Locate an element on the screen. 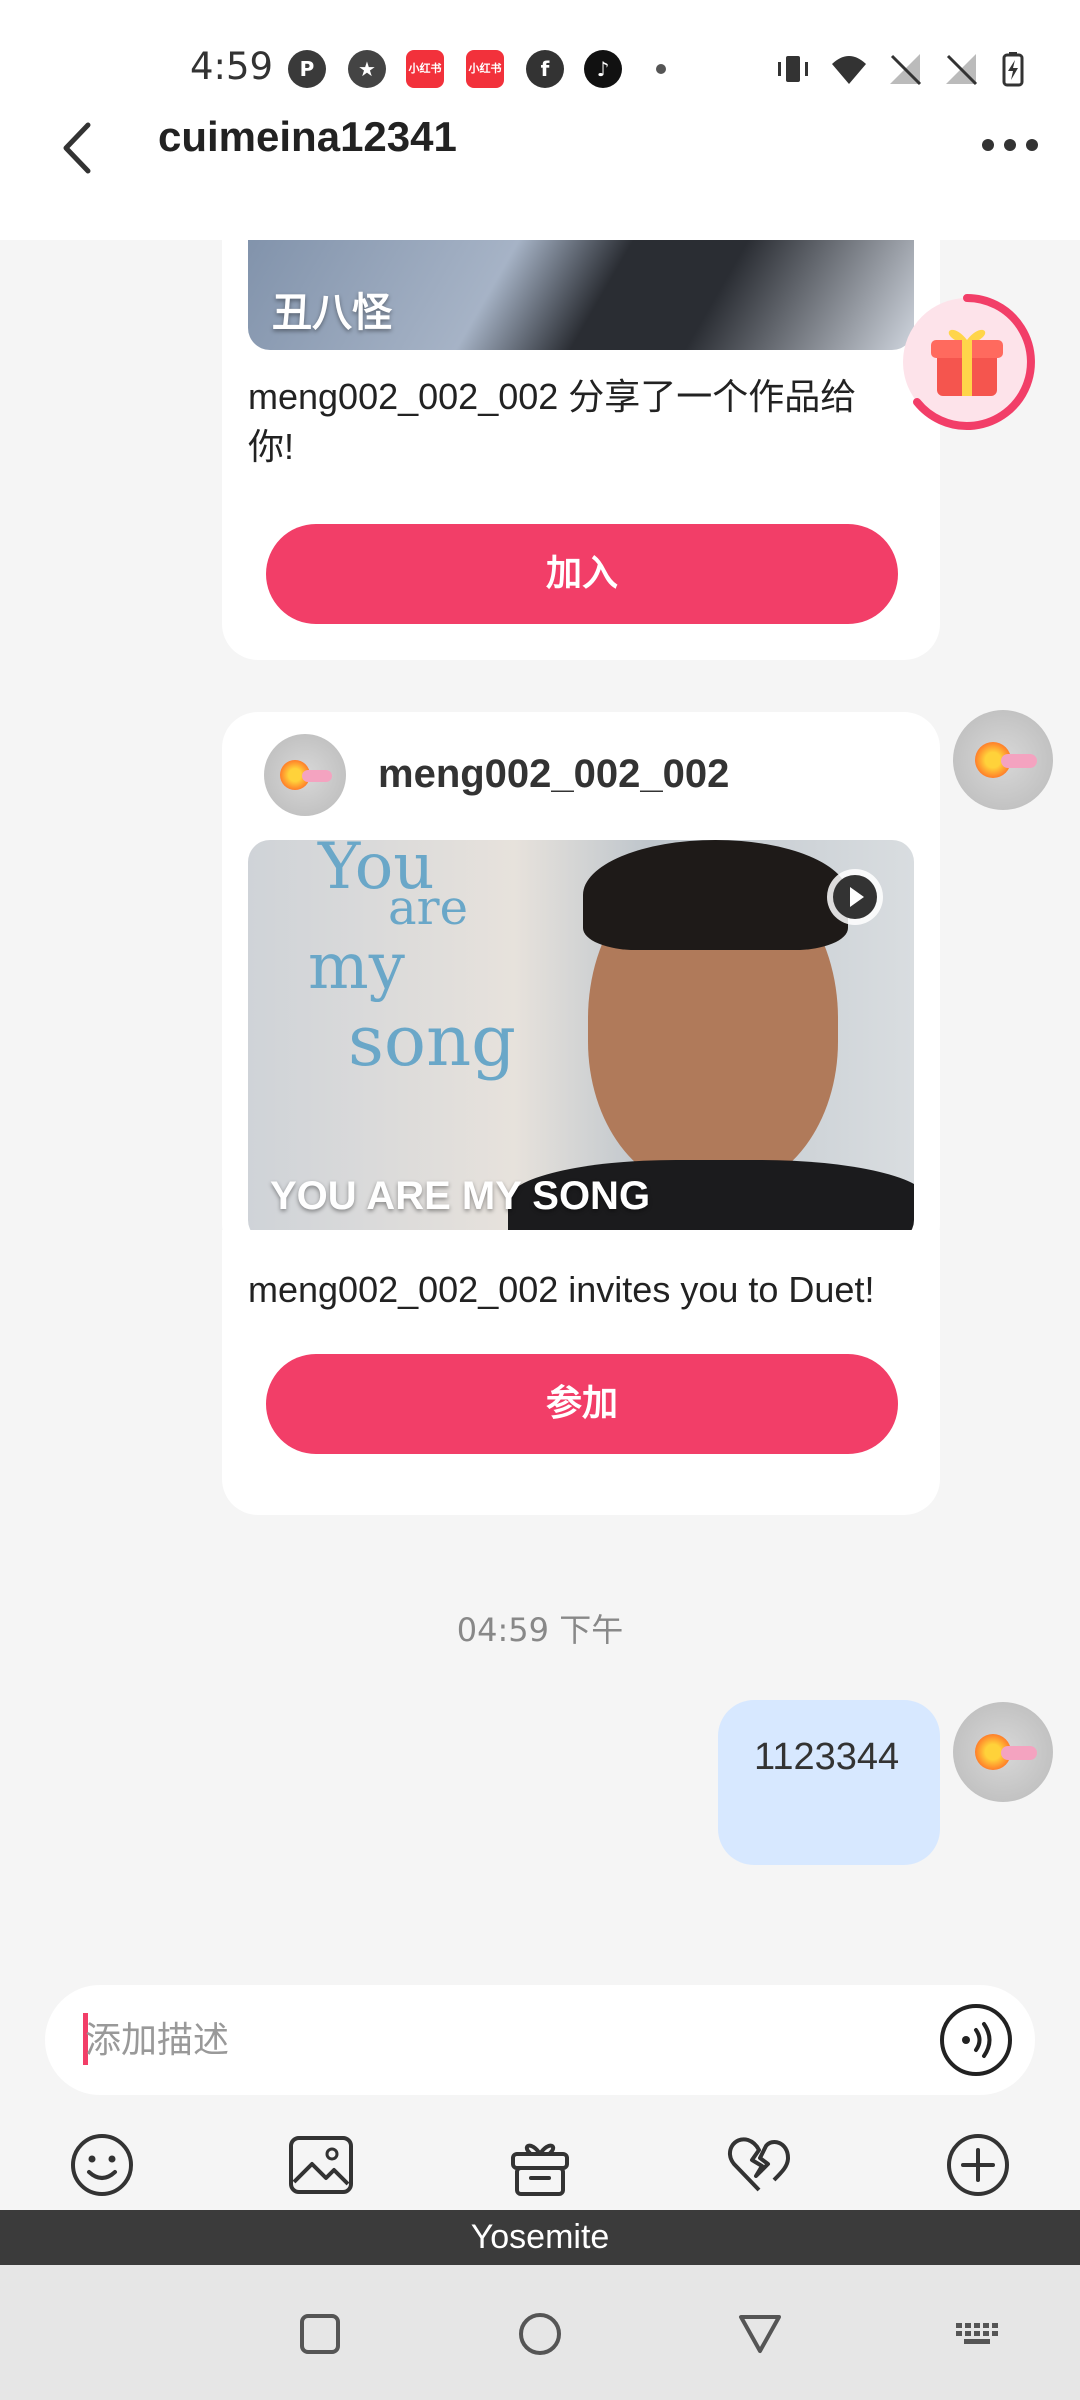 Image resolution: width=1080 pixels, height=2400 pixels. duet-video-thumbnail: You are my song YOU ARE MY SONG is located at coordinates (581, 1041).